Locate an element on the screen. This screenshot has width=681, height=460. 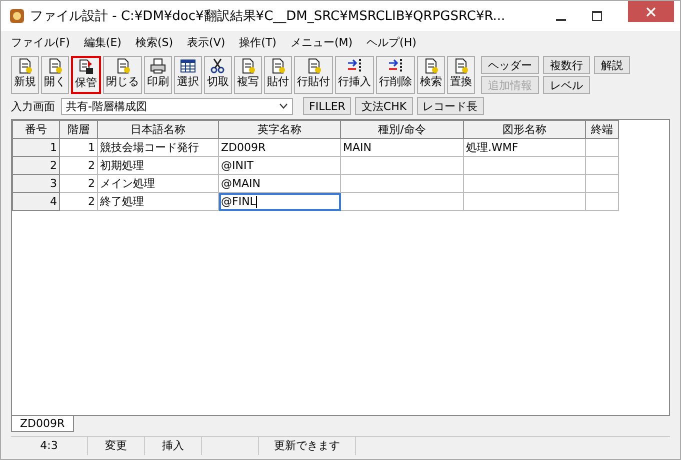
app-icon is located at coordinates (17, 16).